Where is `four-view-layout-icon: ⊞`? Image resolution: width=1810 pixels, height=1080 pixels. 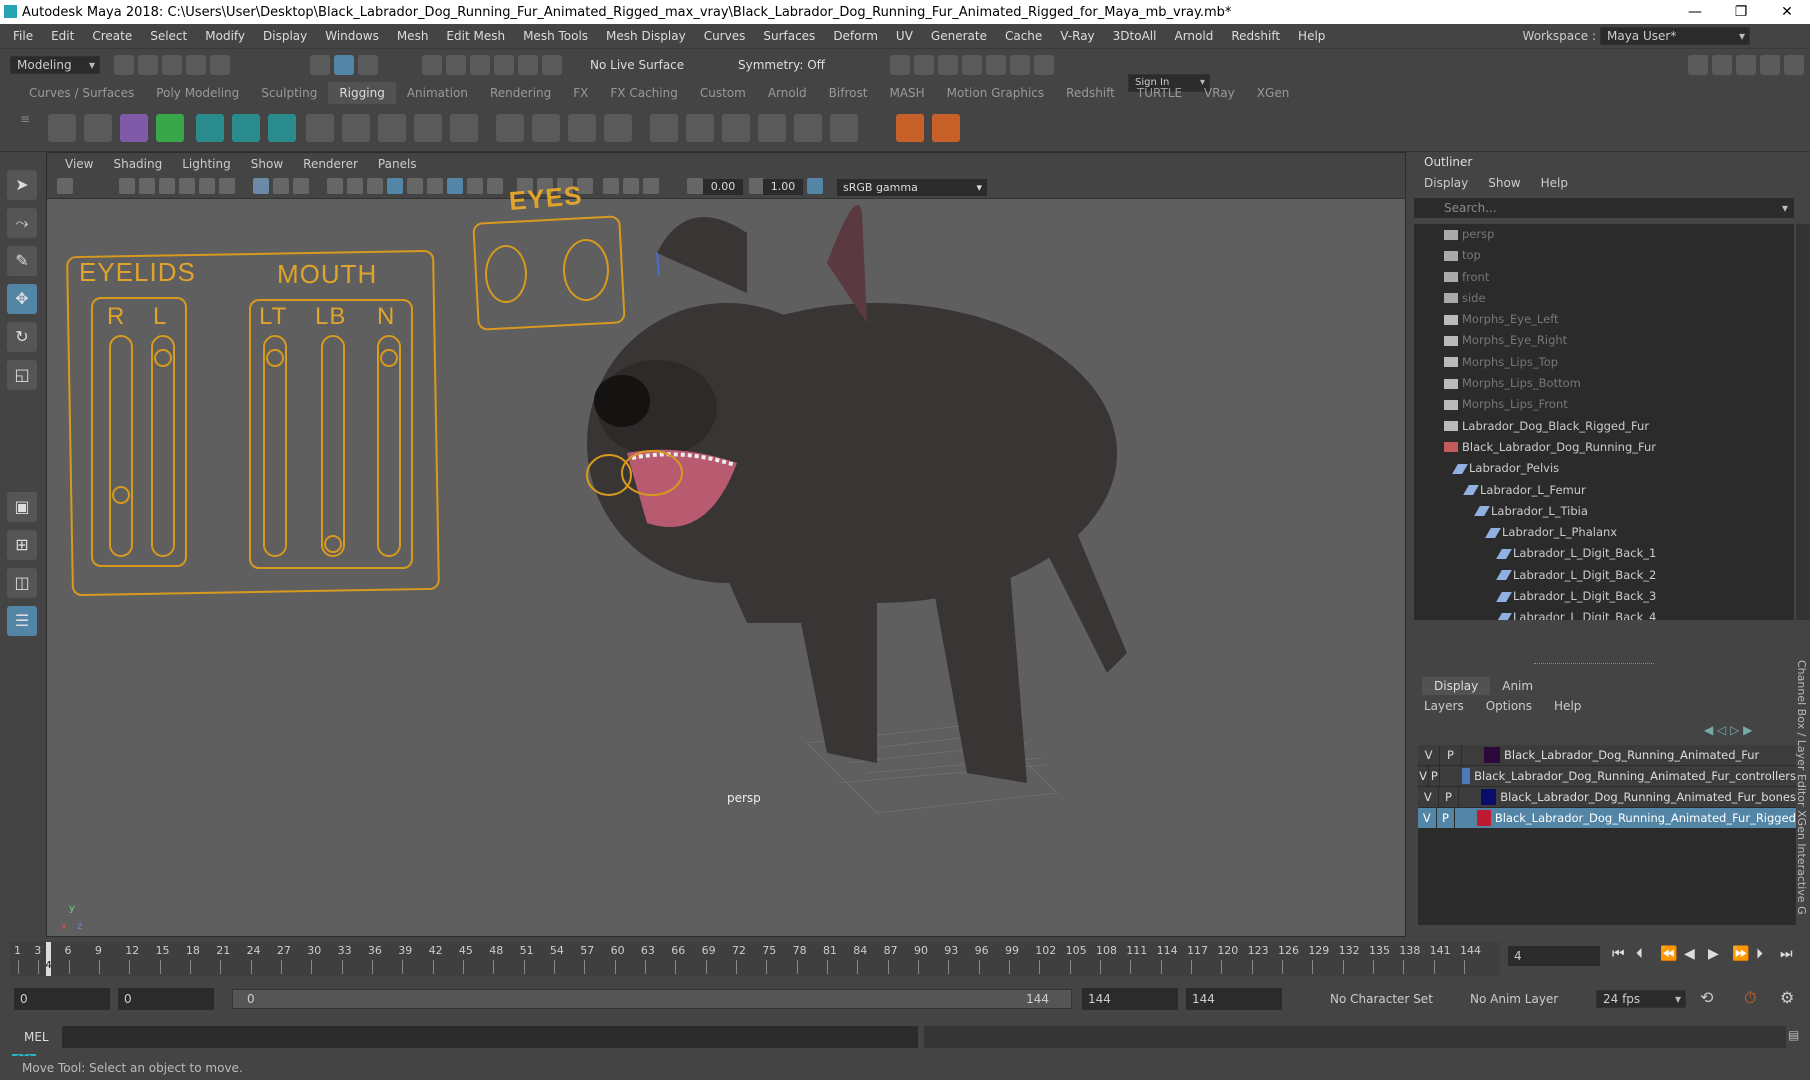 four-view-layout-icon: ⊞ is located at coordinates (22, 545).